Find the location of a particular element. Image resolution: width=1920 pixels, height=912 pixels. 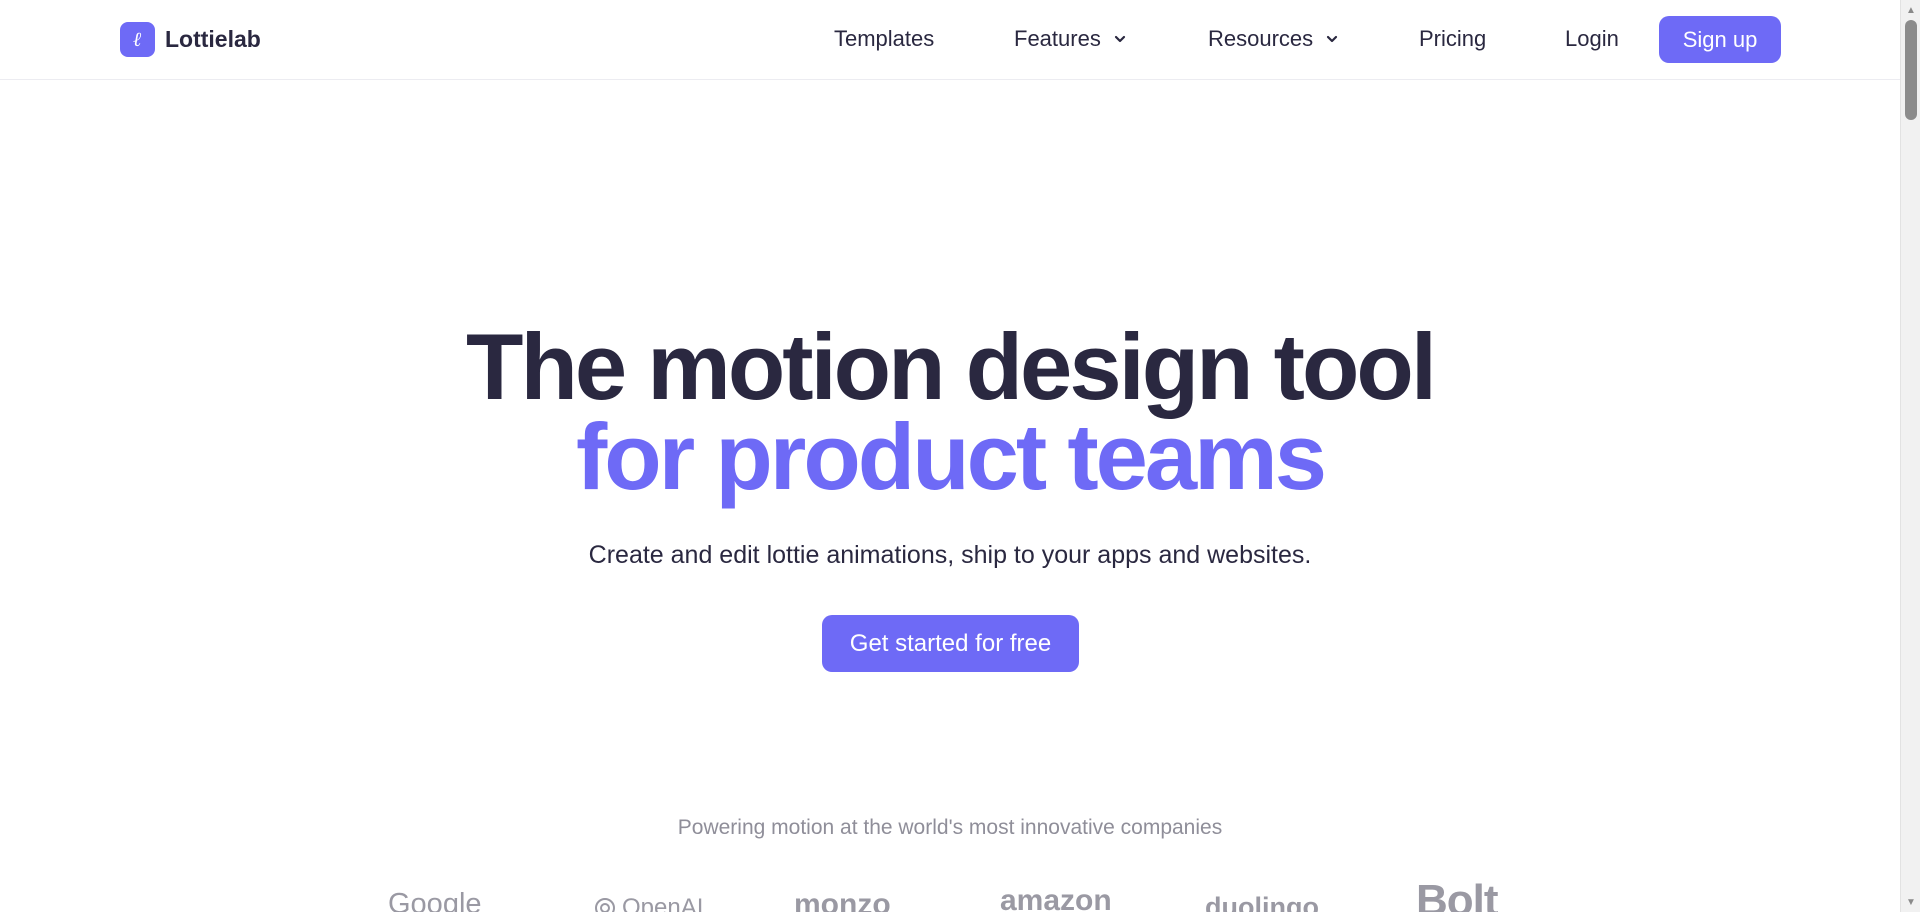

company-logos: Google OpenAI monzo amazon duolingo Bolt is located at coordinates (950, 896).